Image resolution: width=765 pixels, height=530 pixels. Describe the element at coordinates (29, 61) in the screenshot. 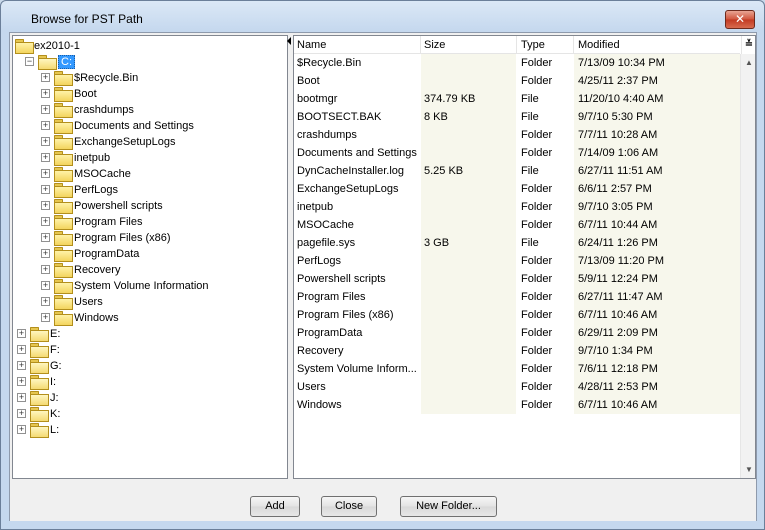

I see `minus-expander-icon: −` at that location.